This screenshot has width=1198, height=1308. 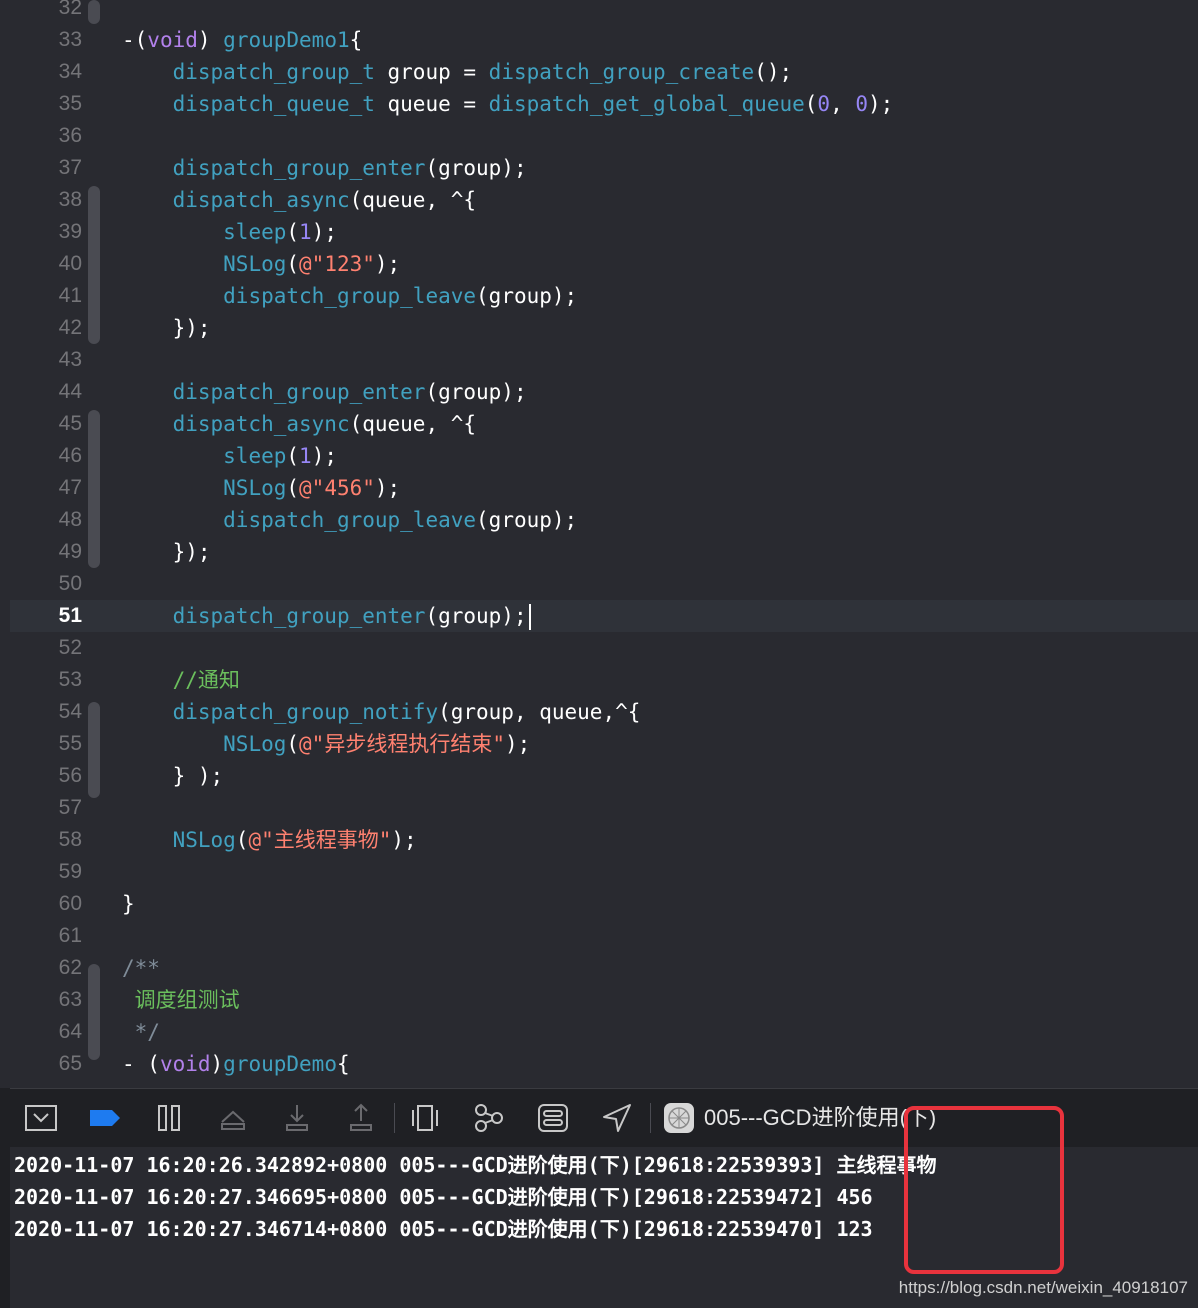 I want to click on scheme-label: 005---GCD进阶使用(下), so click(x=820, y=1118).